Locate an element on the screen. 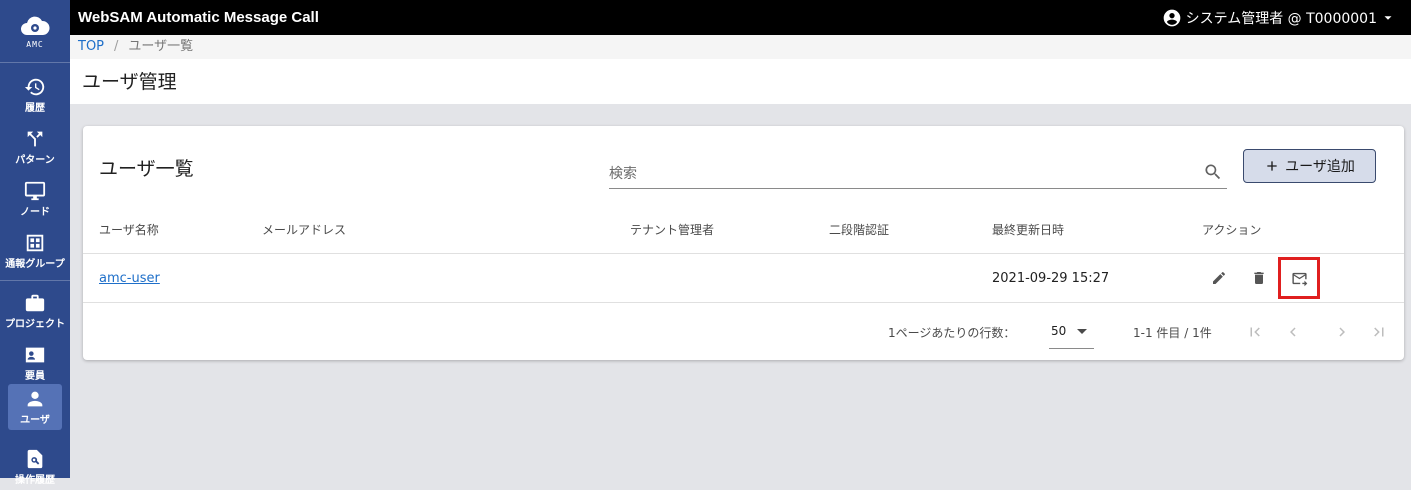 Image resolution: width=1411 pixels, height=490 pixels. app-logo: AMC is located at coordinates (35, 31).